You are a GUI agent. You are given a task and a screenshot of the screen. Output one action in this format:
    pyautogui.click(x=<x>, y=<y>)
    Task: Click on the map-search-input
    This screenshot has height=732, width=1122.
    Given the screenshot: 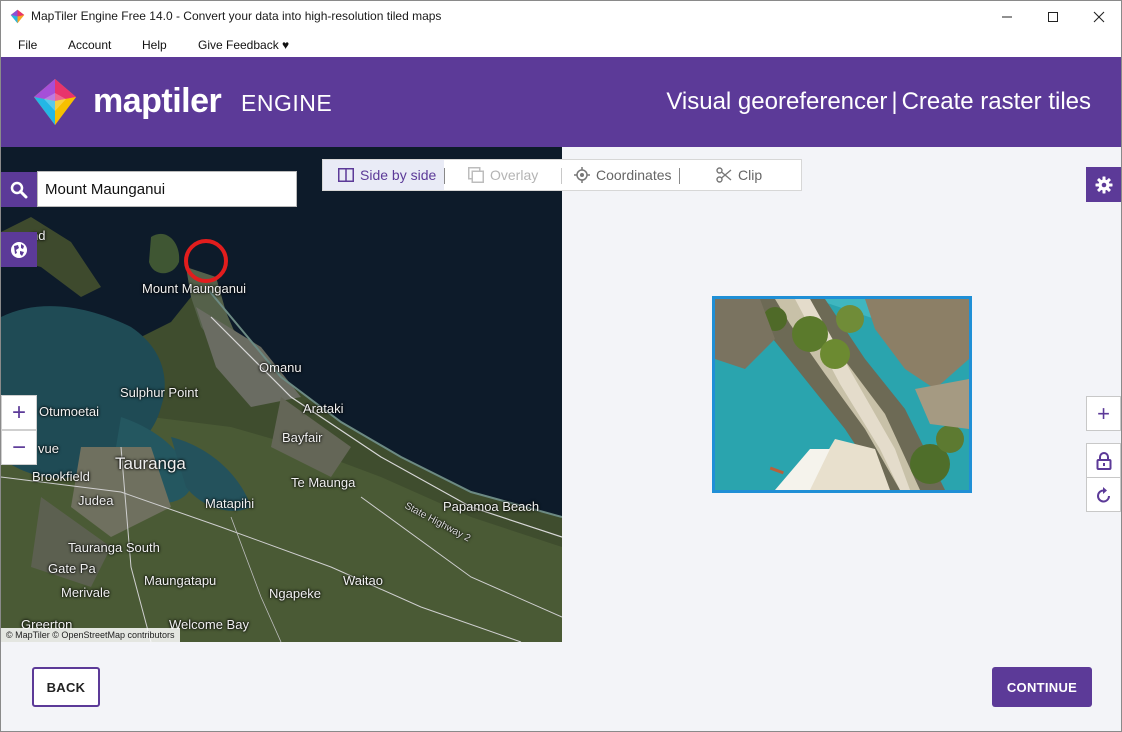 What is the action you would take?
    pyautogui.click(x=167, y=189)
    